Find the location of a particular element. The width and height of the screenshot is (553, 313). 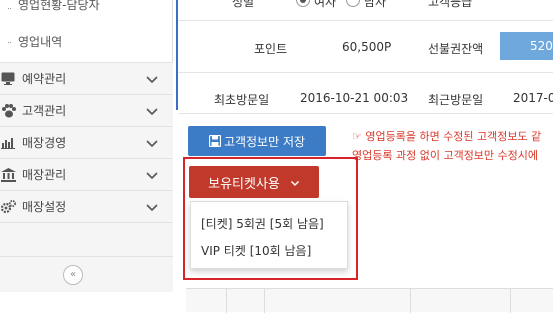

bar-chart-icon is located at coordinates (8, 143).